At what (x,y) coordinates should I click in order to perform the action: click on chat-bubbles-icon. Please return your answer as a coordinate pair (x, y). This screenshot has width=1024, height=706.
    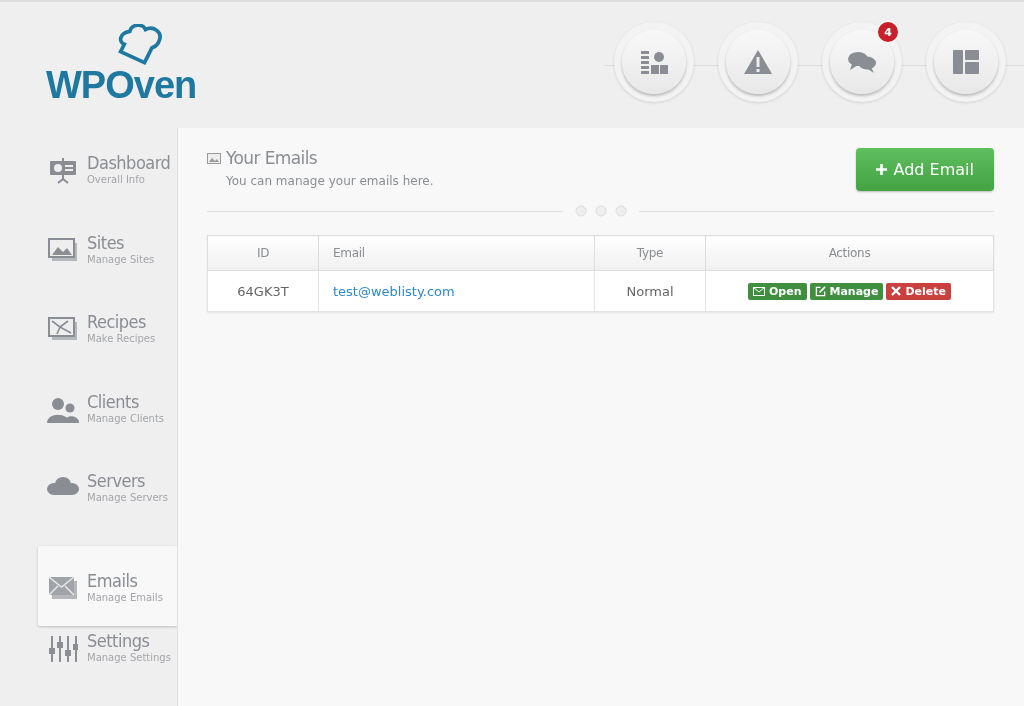
    Looking at the image, I should click on (862, 62).